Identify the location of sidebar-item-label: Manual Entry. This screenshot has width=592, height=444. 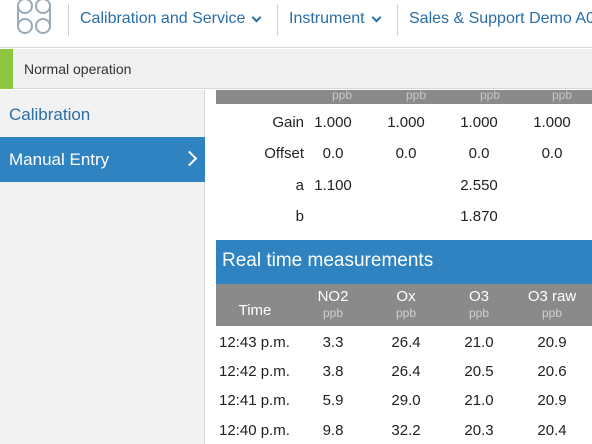
(59, 159).